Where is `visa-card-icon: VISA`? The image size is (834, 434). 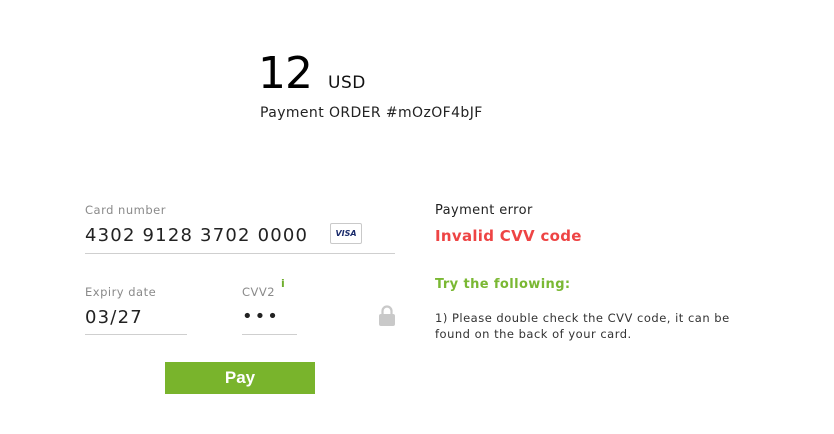
visa-card-icon: VISA is located at coordinates (346, 233).